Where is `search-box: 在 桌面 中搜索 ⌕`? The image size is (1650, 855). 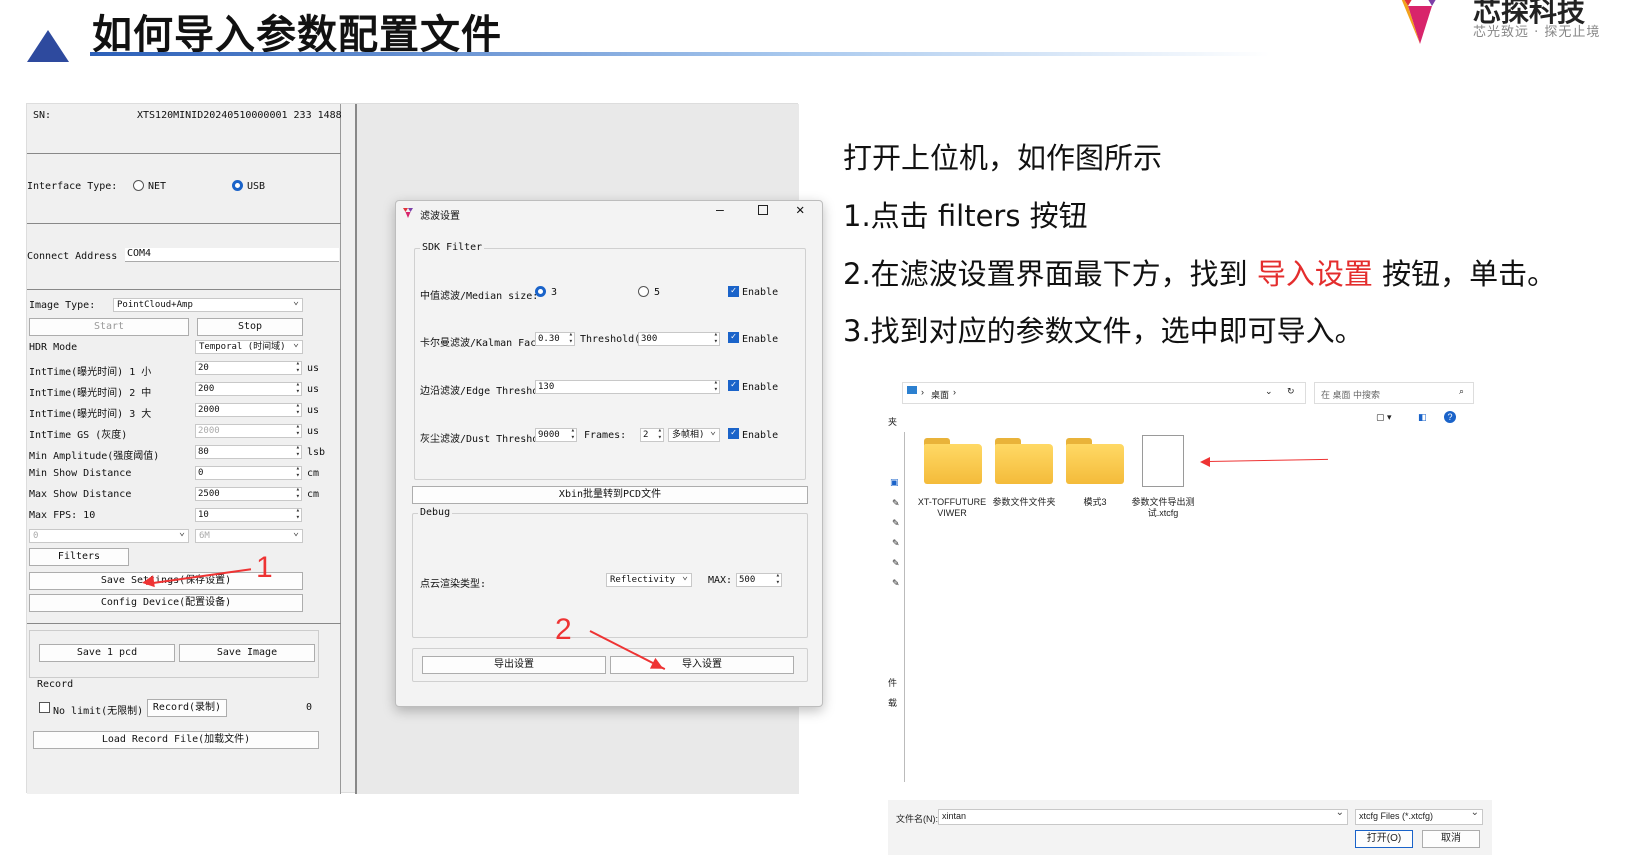
search-box: 在 桌面 中搜索 ⌕ is located at coordinates (1394, 393).